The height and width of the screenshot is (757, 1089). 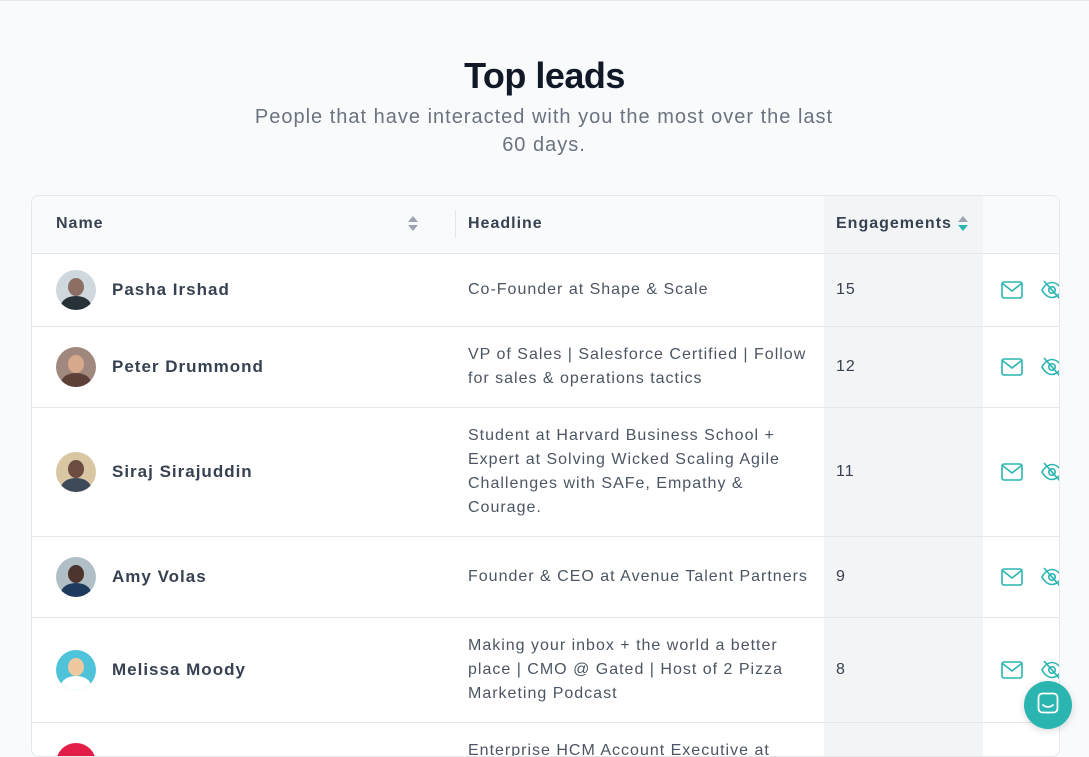 I want to click on column-header-engagements-label: Engagements, so click(x=894, y=223).